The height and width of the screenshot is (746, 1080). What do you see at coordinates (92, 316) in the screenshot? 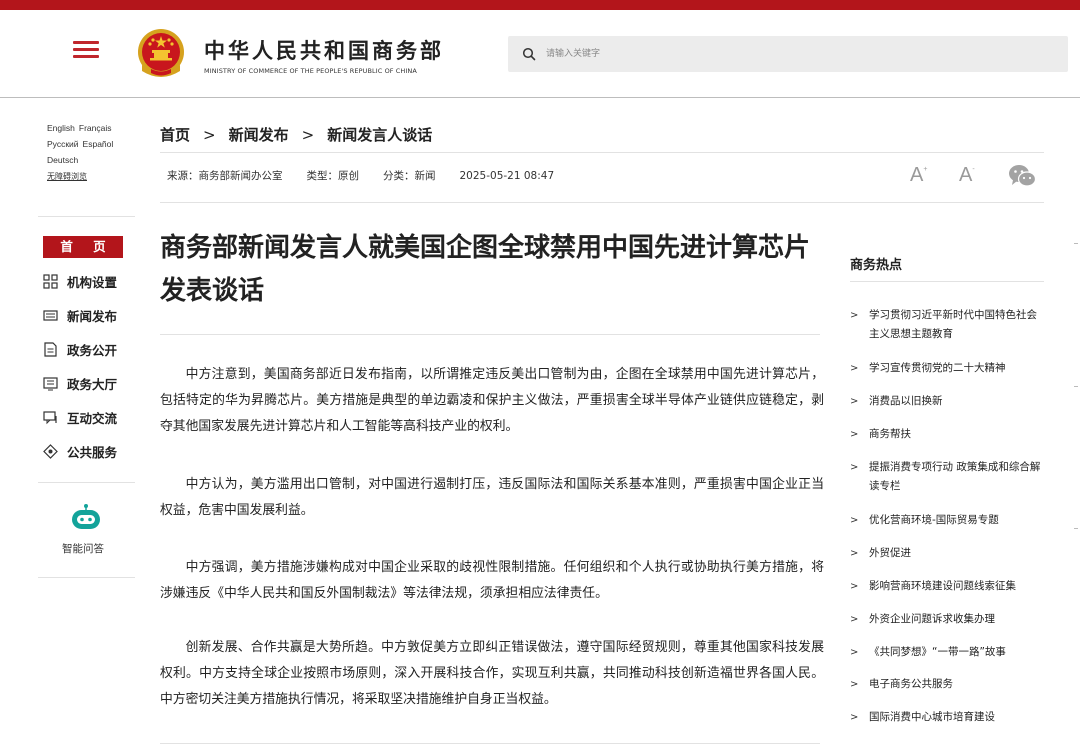
I see `nav-item-label: 新闻发布` at bounding box center [92, 316].